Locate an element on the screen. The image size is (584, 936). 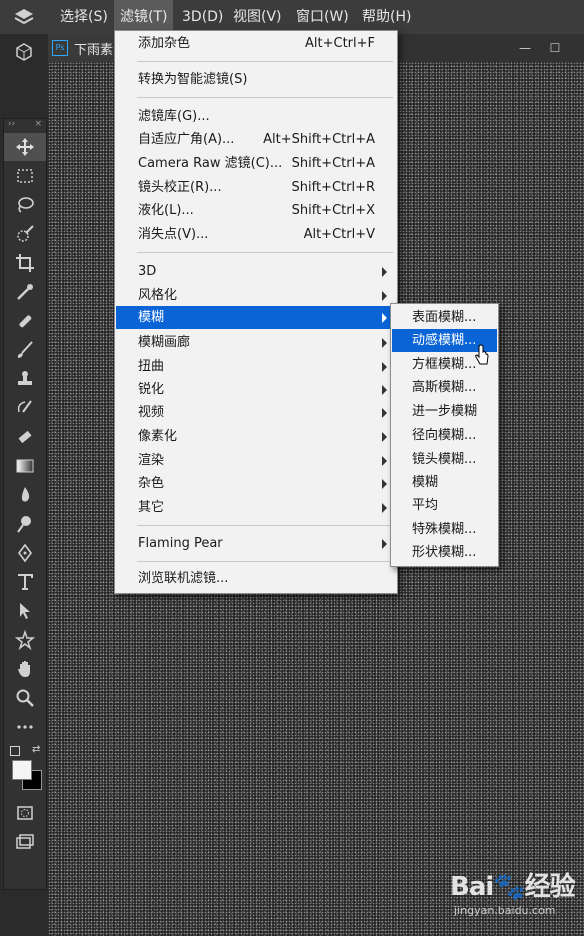
menu-item-sharpen: 锐化 is located at coordinates (256, 389).